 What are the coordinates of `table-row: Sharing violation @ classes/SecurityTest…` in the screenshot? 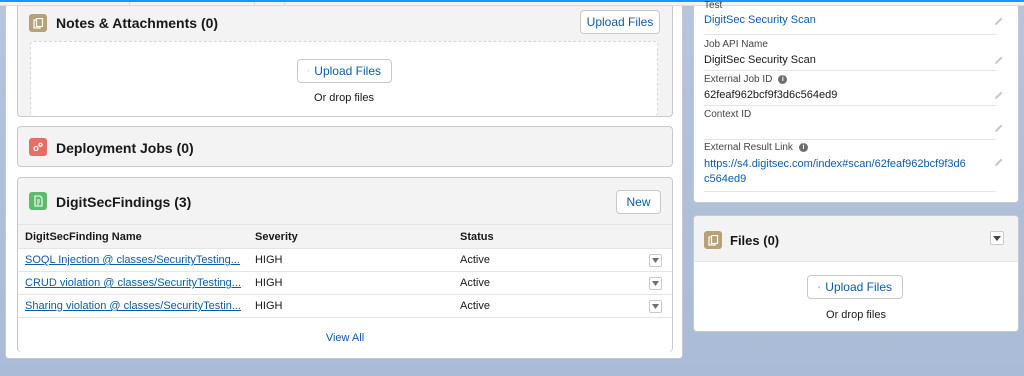 It's located at (345, 306).